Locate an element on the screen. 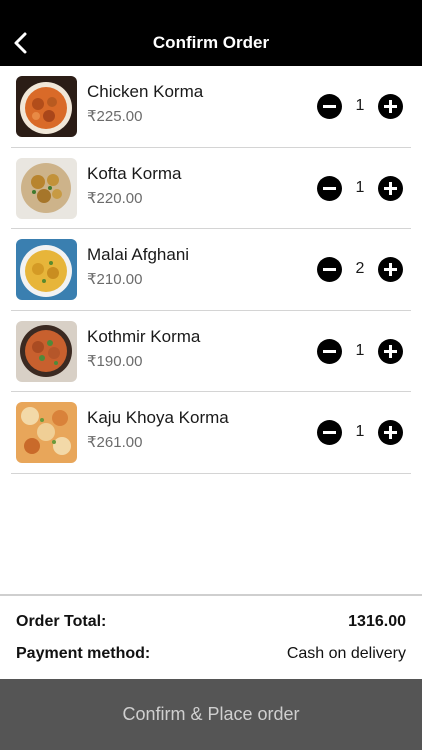 The image size is (422, 750). item-price: ₹225.00 is located at coordinates (115, 116).